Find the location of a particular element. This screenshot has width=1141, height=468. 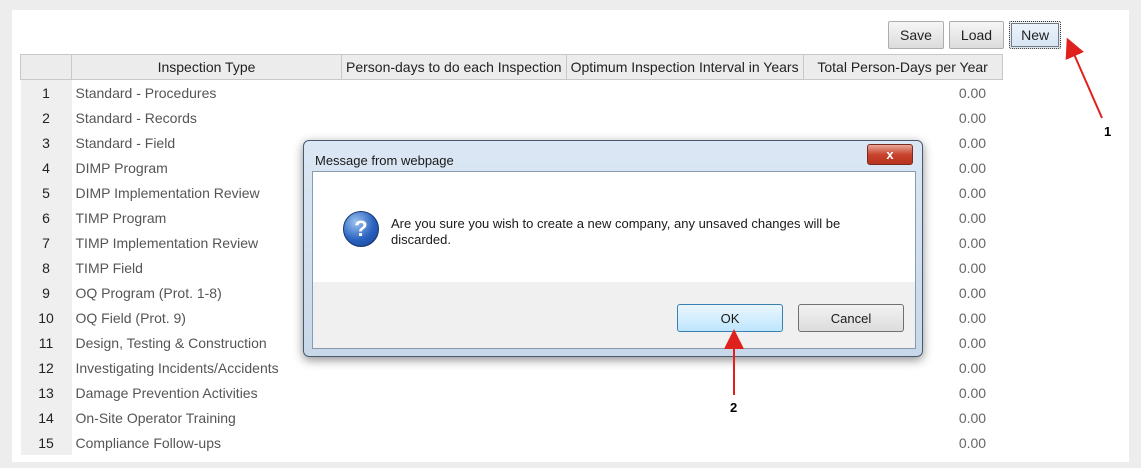

column-header-inspection-type: Inspection Type is located at coordinates (206, 67).